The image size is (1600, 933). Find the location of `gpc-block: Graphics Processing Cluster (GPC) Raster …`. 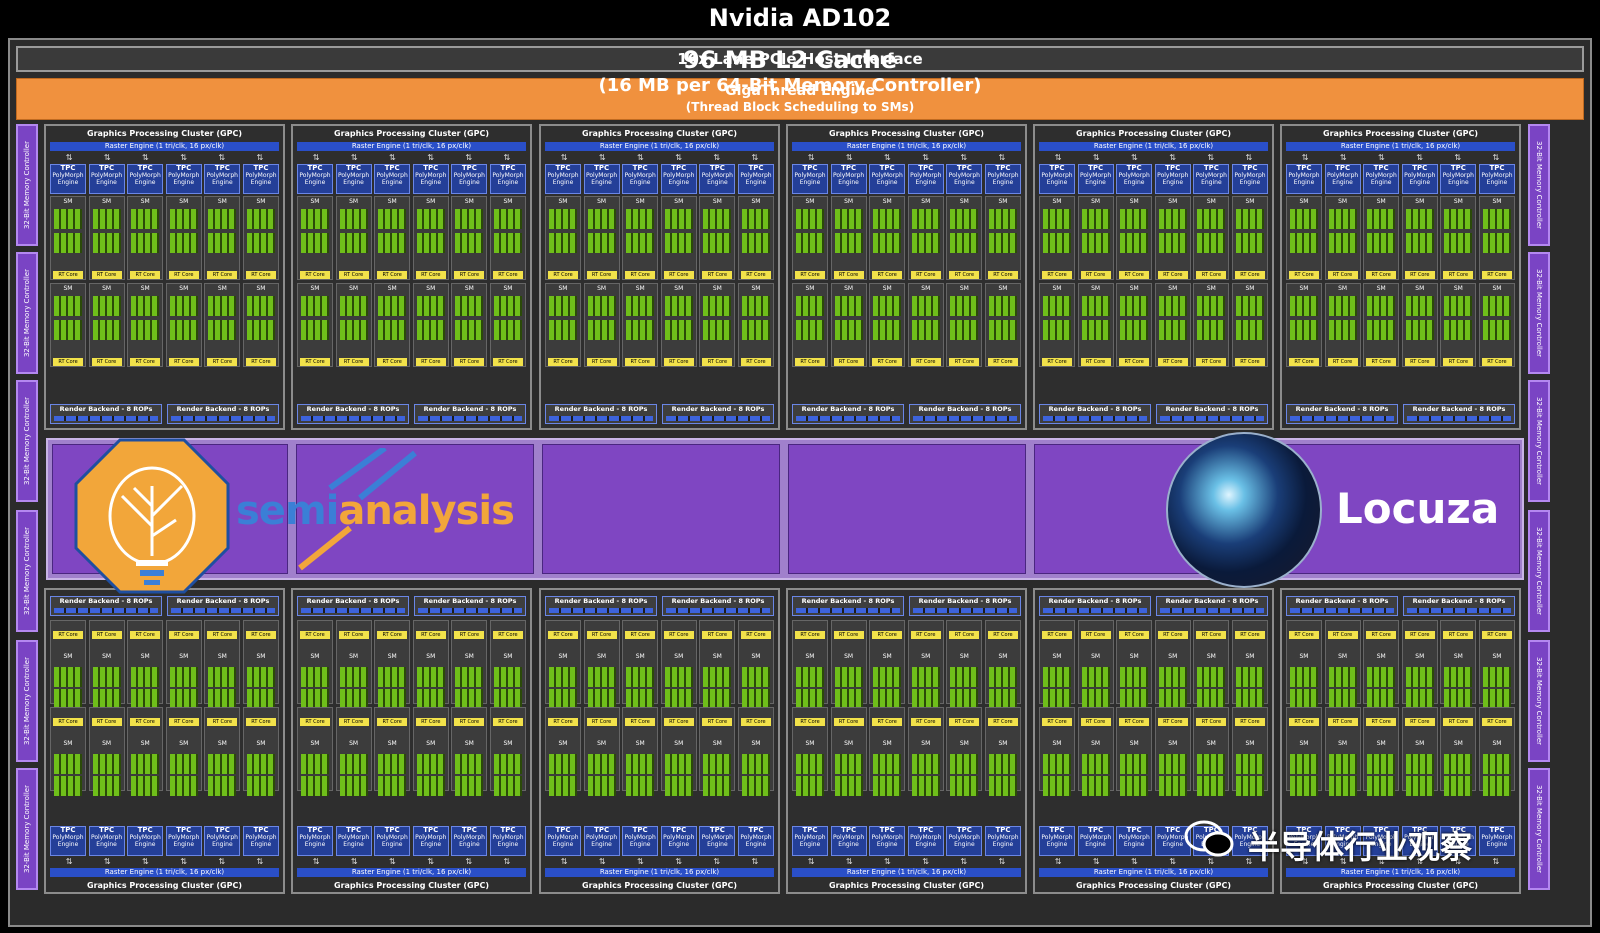

gpc-block: Graphics Processing Cluster (GPC) Raster … is located at coordinates (411, 277).